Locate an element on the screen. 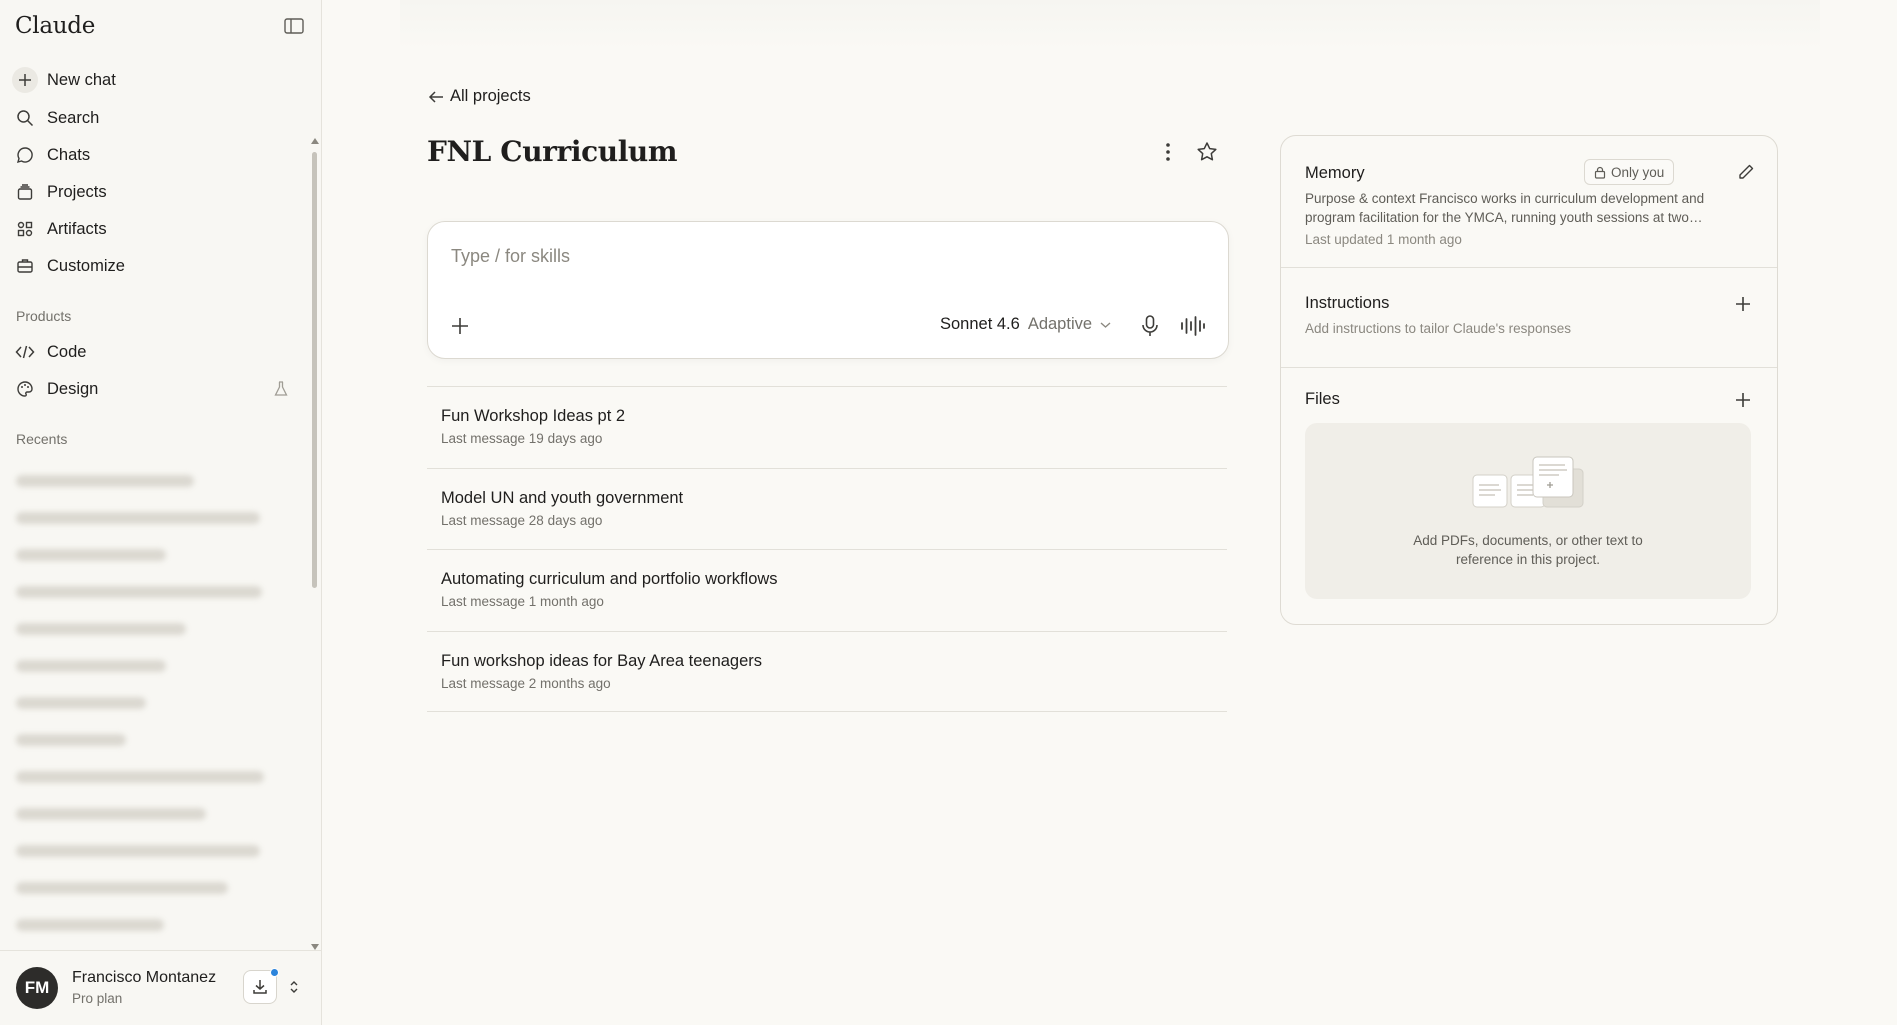 The image size is (1897, 1025). microphone-icon is located at coordinates (1150, 326).